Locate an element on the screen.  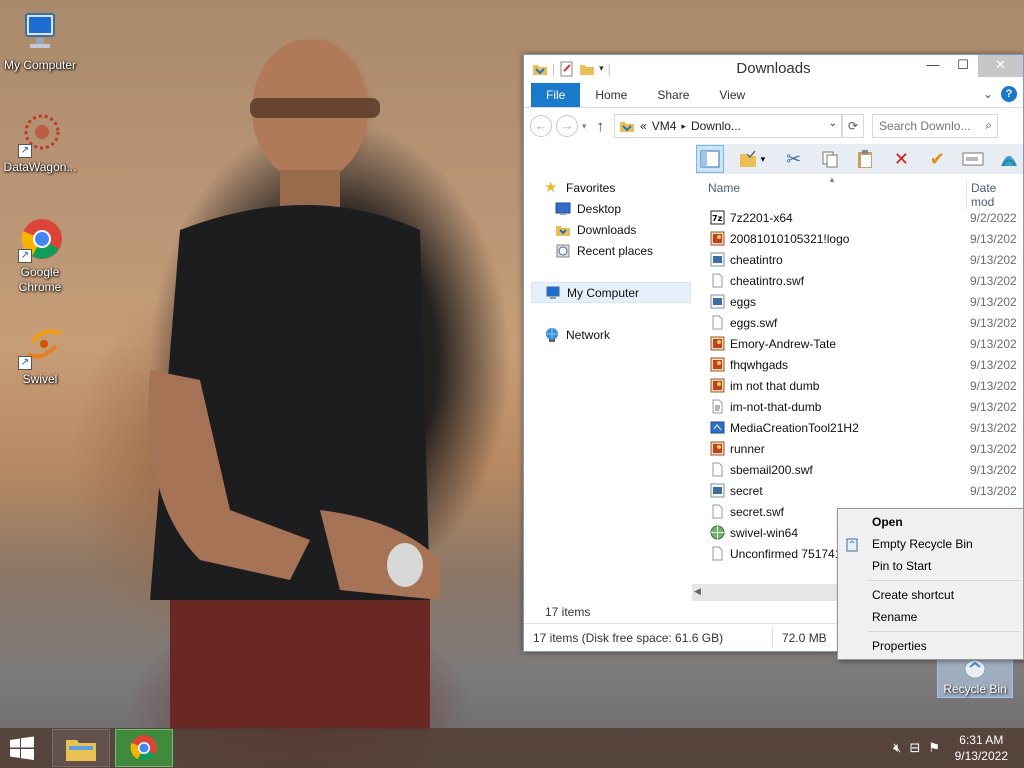
menu-item-rename: Rename is located at coordinates (930, 617).